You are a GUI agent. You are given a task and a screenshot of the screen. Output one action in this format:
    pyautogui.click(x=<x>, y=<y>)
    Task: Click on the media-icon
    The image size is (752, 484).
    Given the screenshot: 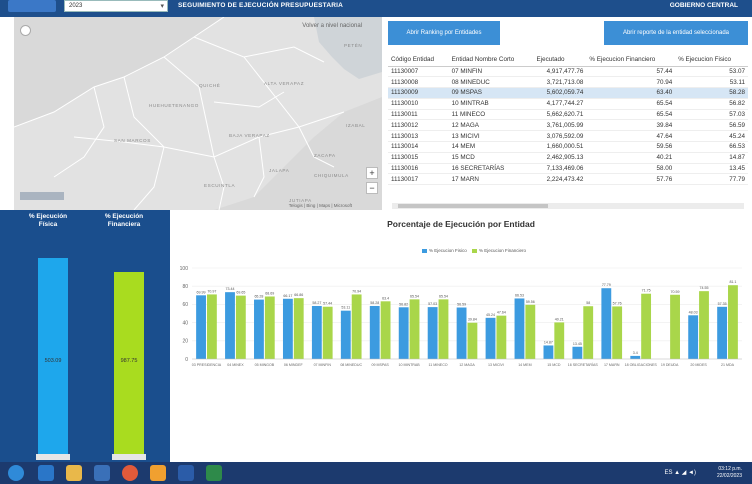 What is the action you would take?
    pyautogui.click(x=102, y=473)
    